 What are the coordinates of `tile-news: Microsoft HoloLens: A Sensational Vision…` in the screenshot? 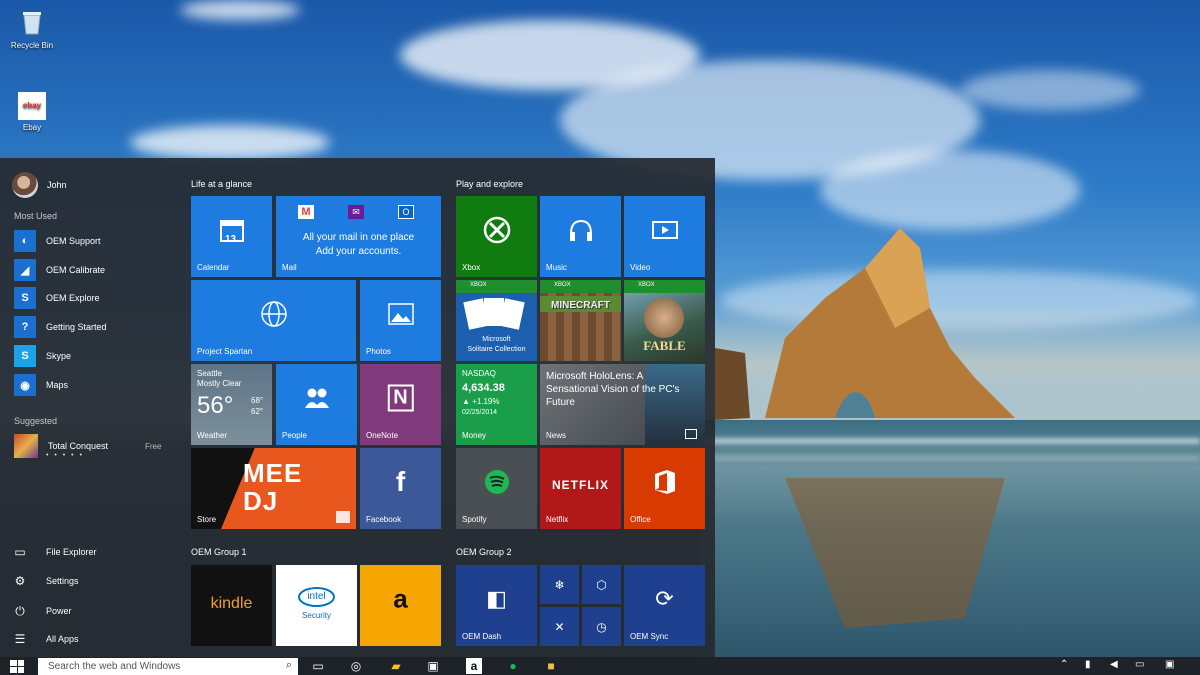 It's located at (622, 404).